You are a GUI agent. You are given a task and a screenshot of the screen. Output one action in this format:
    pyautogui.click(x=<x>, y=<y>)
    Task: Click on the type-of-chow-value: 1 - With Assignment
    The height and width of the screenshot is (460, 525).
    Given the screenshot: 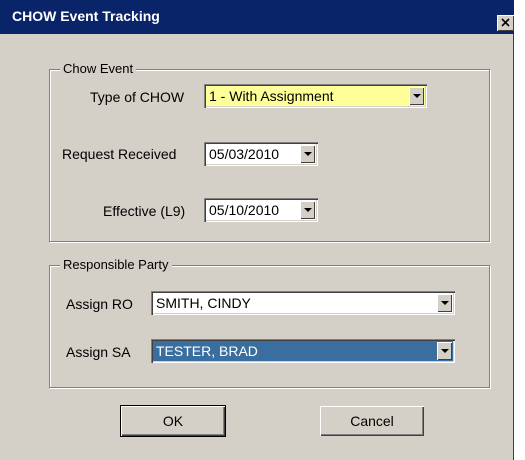 What is the action you would take?
    pyautogui.click(x=271, y=96)
    